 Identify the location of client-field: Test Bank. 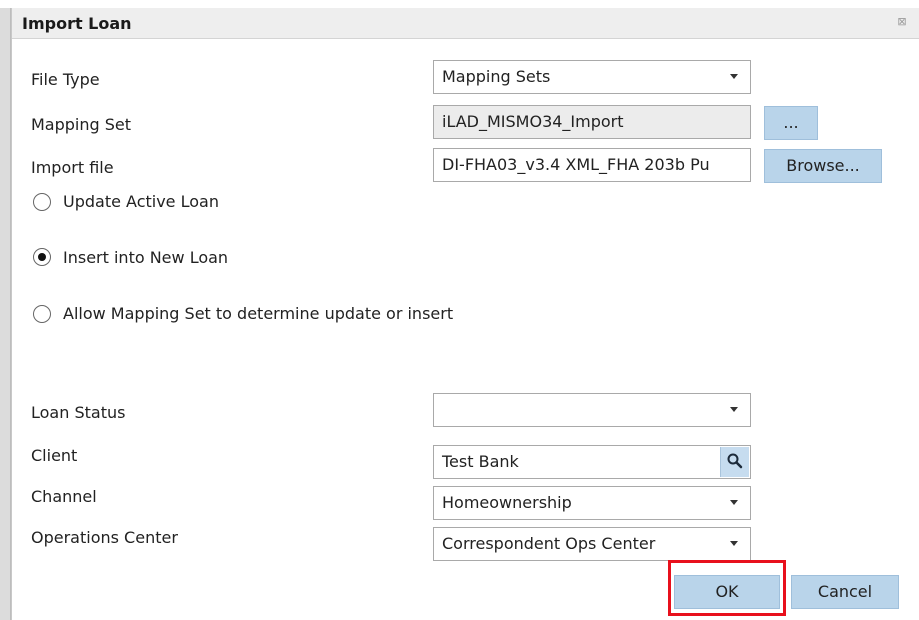
(592, 462).